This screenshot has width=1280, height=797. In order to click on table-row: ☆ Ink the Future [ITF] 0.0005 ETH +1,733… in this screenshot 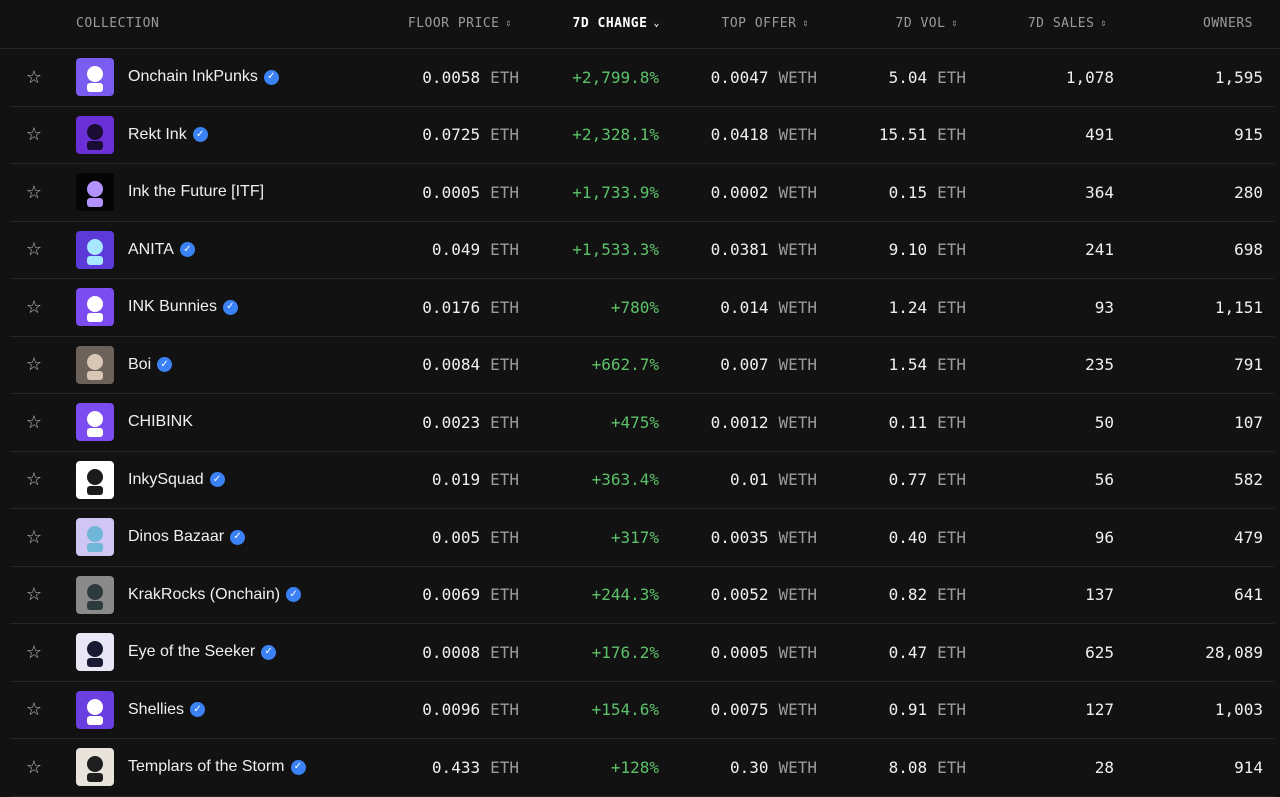, I will do `click(642, 193)`.